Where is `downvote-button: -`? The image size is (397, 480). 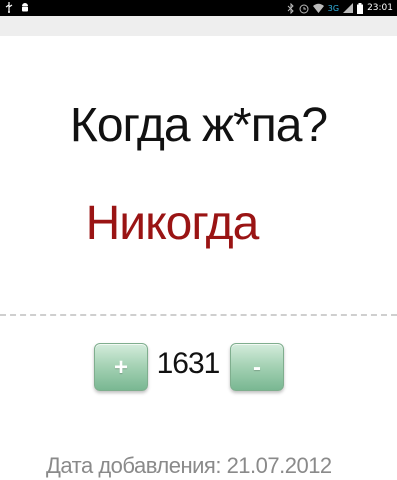 downvote-button: - is located at coordinates (257, 367).